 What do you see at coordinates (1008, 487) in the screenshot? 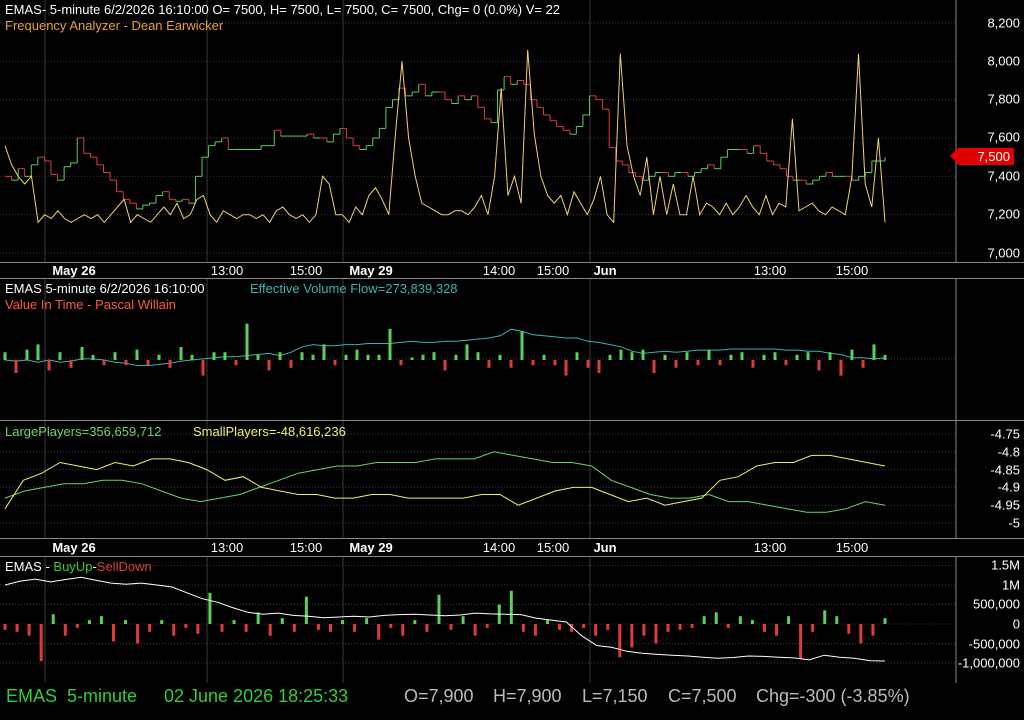
I see `players-y-tick: -4.9` at bounding box center [1008, 487].